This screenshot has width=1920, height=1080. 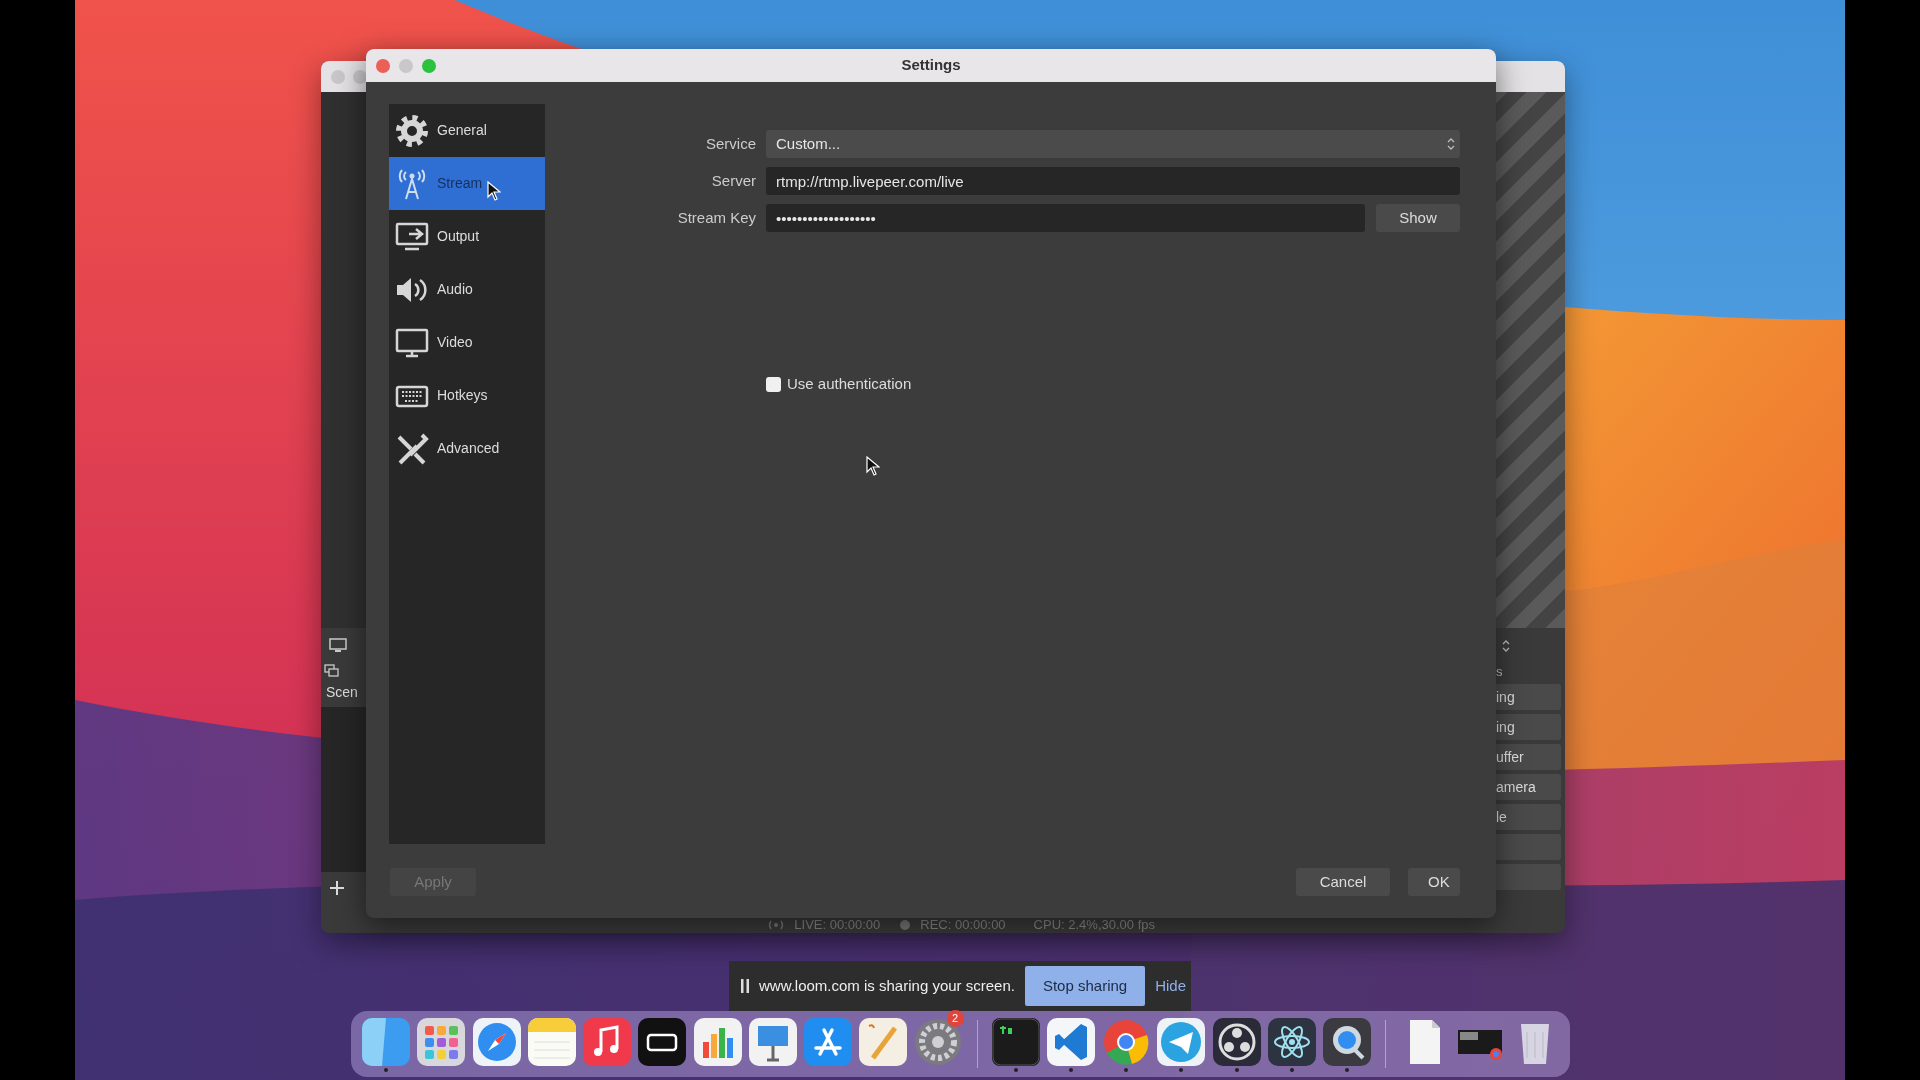 What do you see at coordinates (496, 1042) in the screenshot?
I see `compass-icon` at bounding box center [496, 1042].